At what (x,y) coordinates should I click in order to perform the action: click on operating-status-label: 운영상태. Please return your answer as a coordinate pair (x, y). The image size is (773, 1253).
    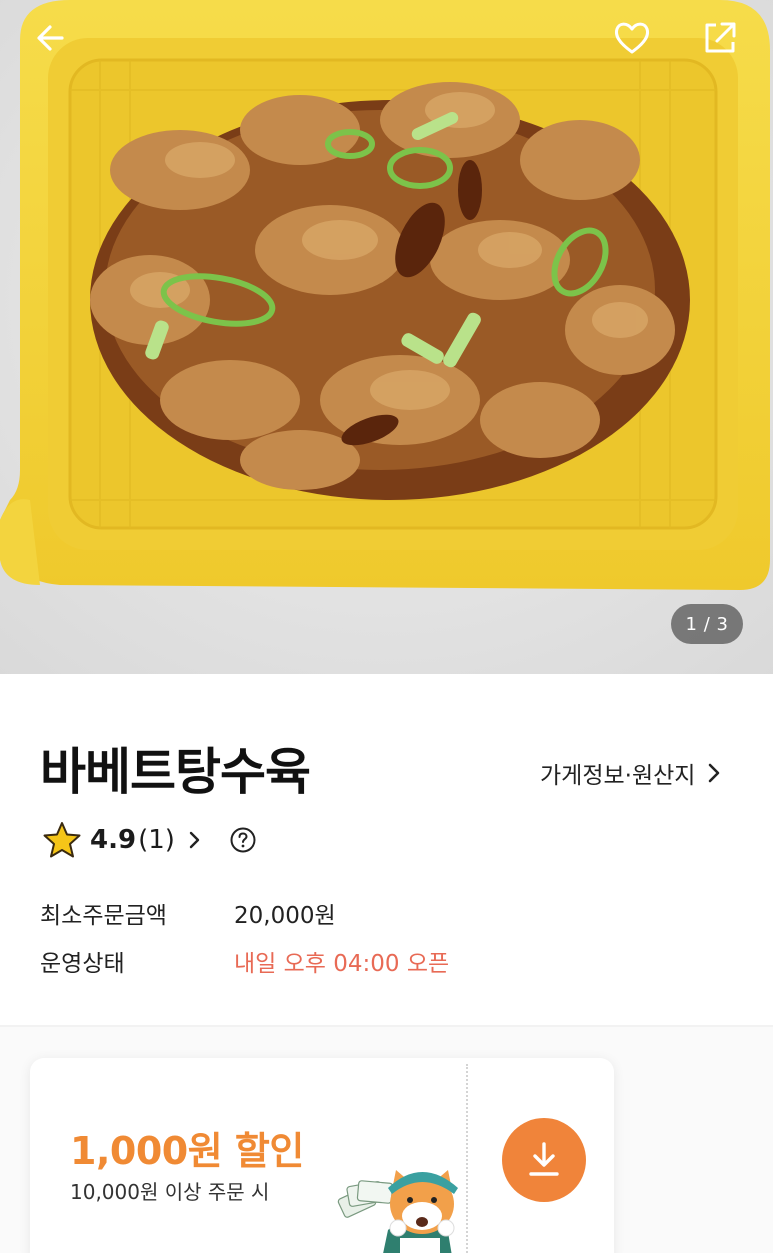
    Looking at the image, I should click on (82, 964).